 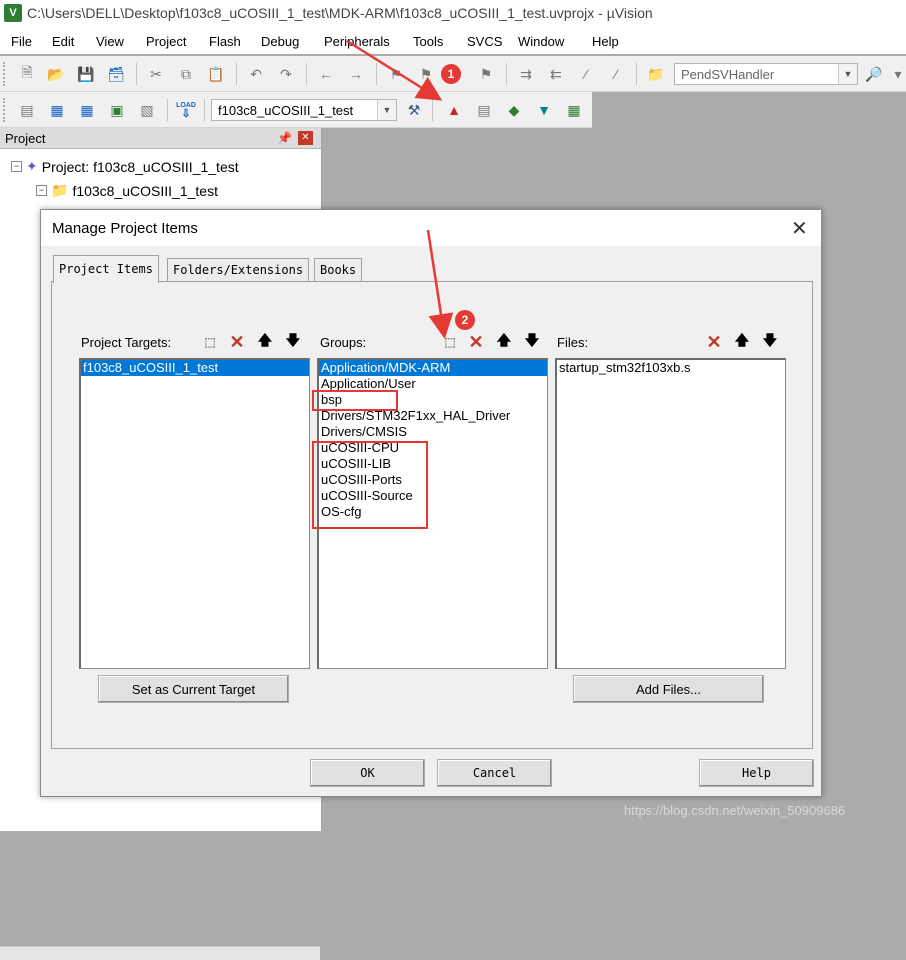 What do you see at coordinates (451, 74) in the screenshot?
I see `annotation-badge-1: 1` at bounding box center [451, 74].